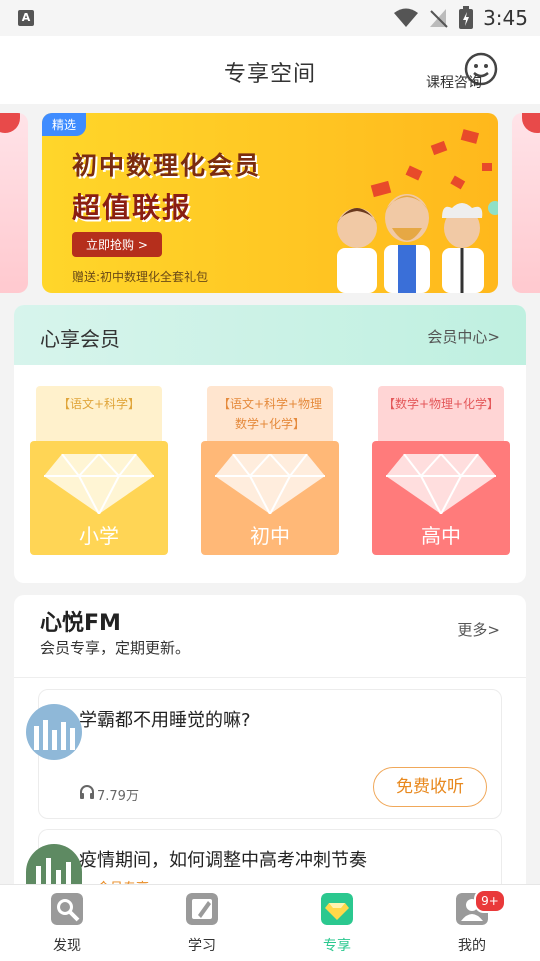  What do you see at coordinates (67, 909) in the screenshot?
I see `discover-icon` at bounding box center [67, 909].